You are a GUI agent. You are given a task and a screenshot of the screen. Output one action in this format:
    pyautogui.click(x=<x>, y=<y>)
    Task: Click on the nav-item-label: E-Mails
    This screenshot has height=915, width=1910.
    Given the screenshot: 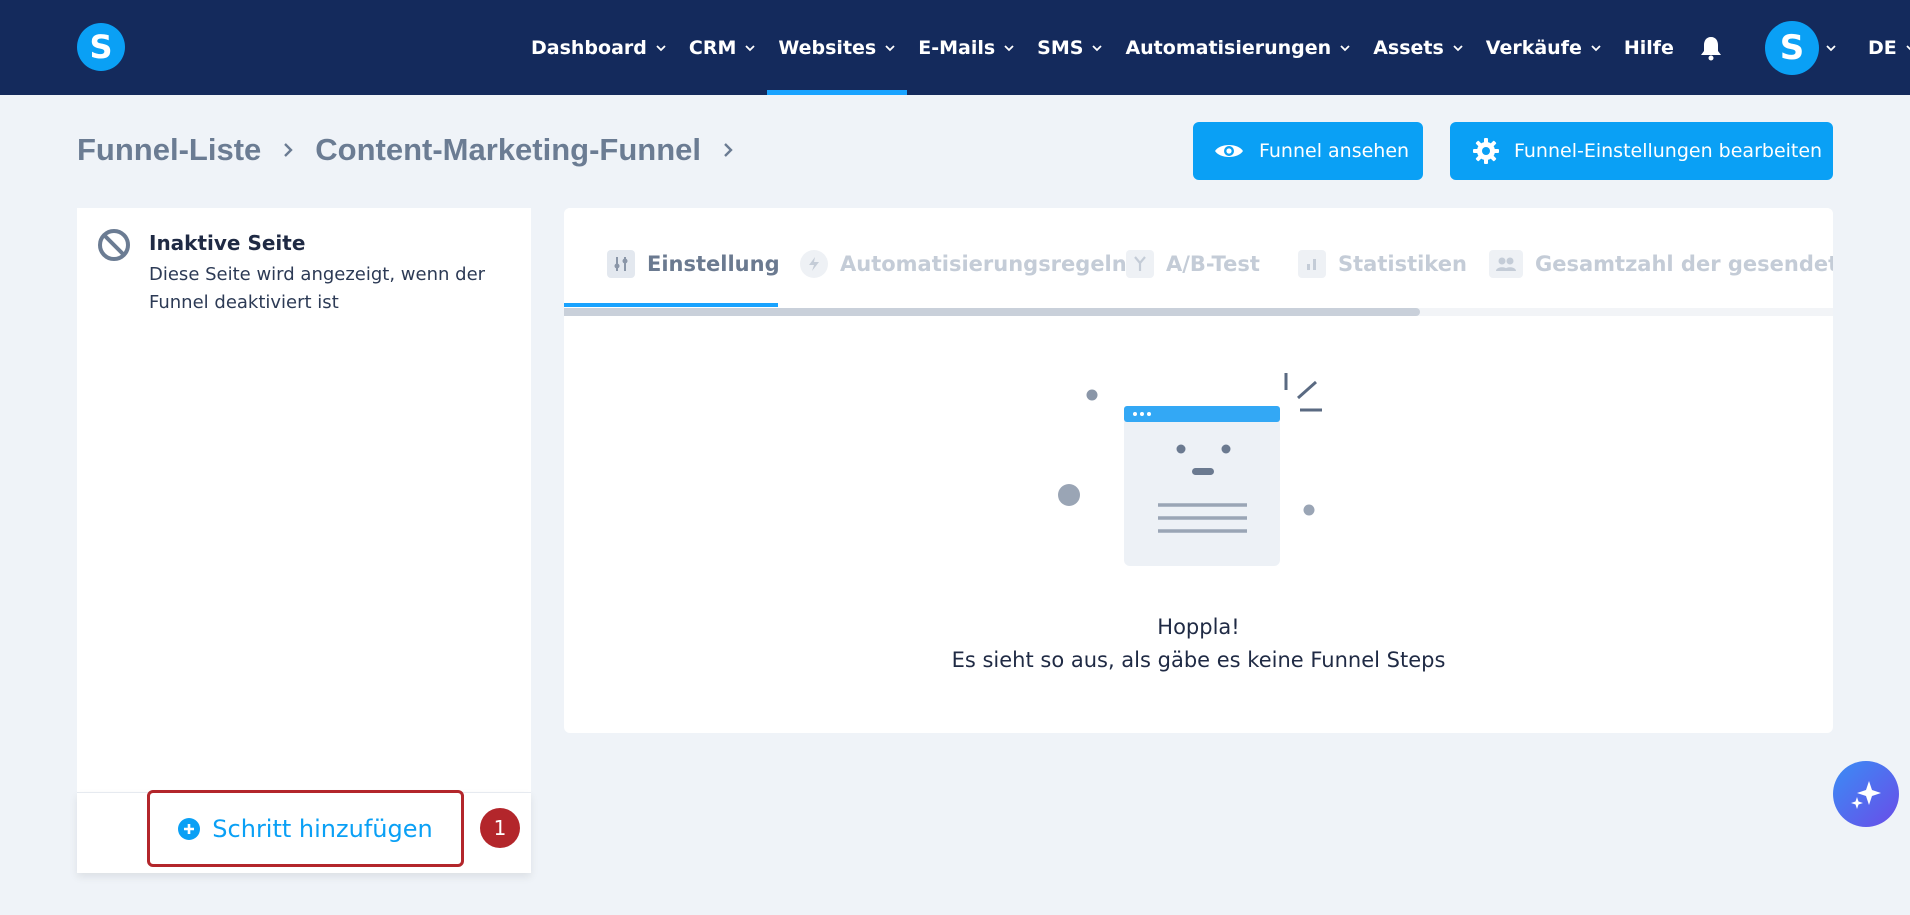 What is the action you would take?
    pyautogui.click(x=957, y=47)
    